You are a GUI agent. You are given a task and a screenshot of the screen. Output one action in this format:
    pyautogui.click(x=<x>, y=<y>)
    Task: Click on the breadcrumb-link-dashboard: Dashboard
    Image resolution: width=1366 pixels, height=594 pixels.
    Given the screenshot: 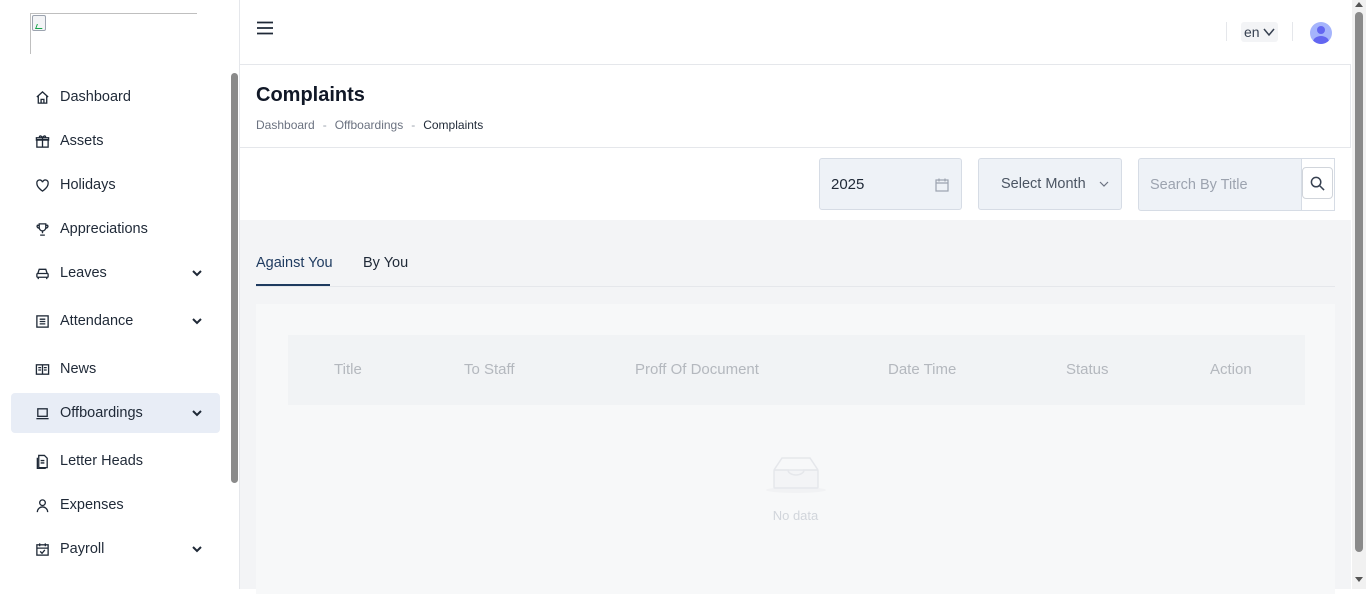 What is the action you would take?
    pyautogui.click(x=285, y=125)
    